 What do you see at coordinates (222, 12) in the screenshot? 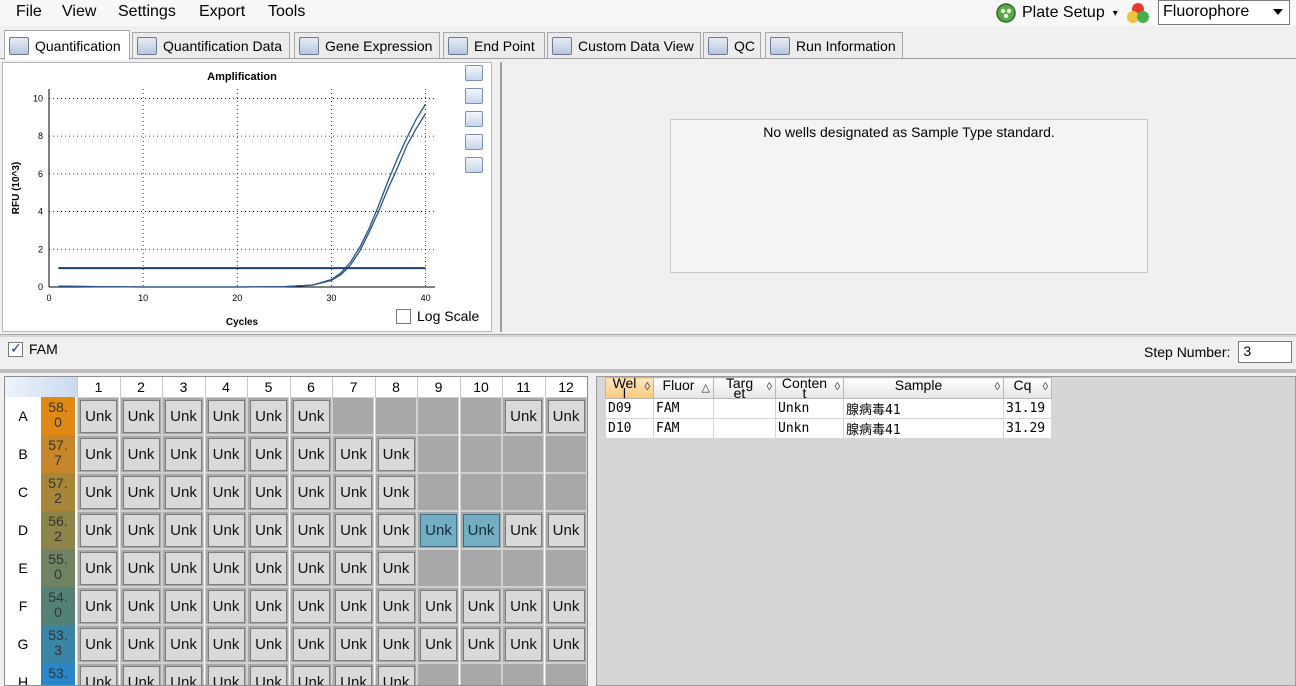
I see `menu-export: Export` at bounding box center [222, 12].